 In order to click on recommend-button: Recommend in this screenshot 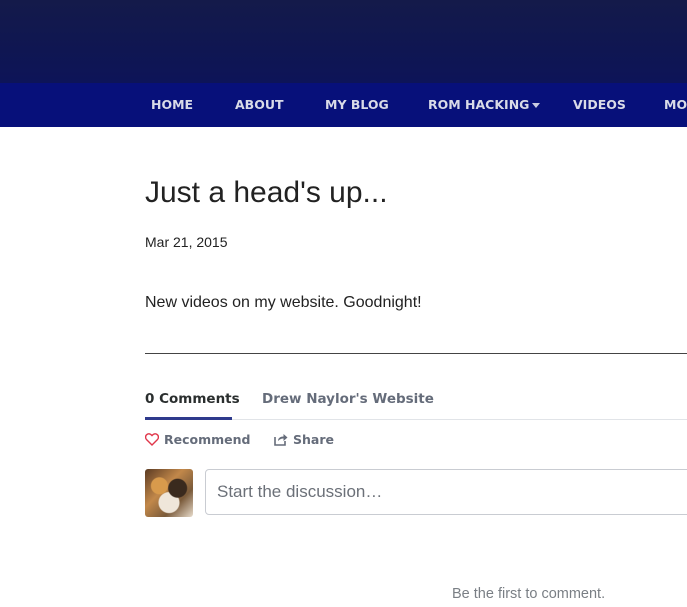, I will do `click(197, 439)`.